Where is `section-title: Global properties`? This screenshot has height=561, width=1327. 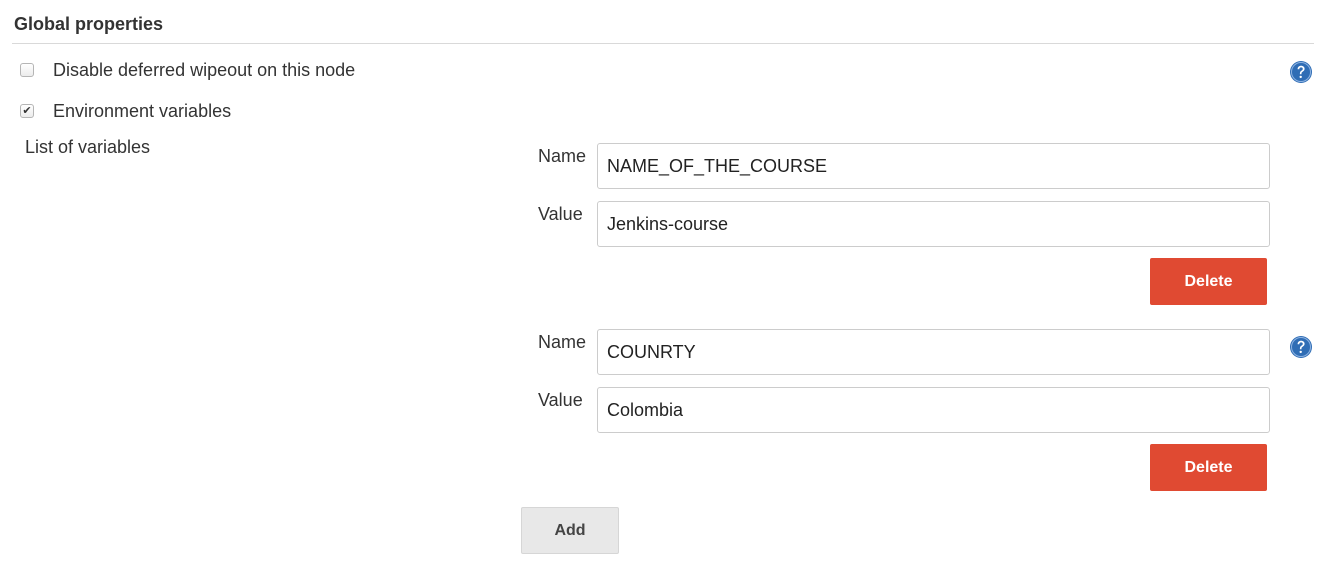 section-title: Global properties is located at coordinates (89, 24).